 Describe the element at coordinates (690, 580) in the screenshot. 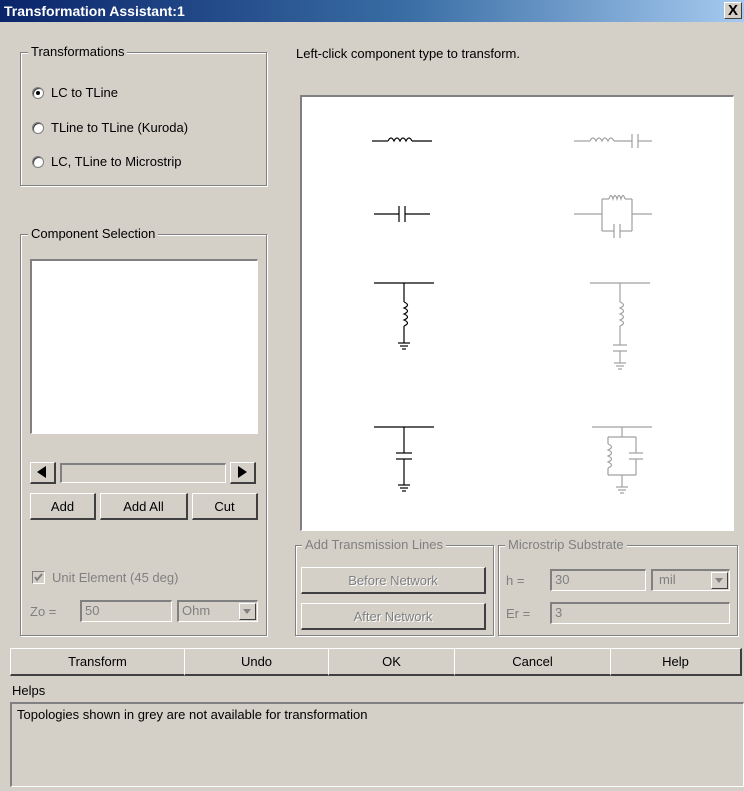

I see `h-unit-select: mil` at that location.